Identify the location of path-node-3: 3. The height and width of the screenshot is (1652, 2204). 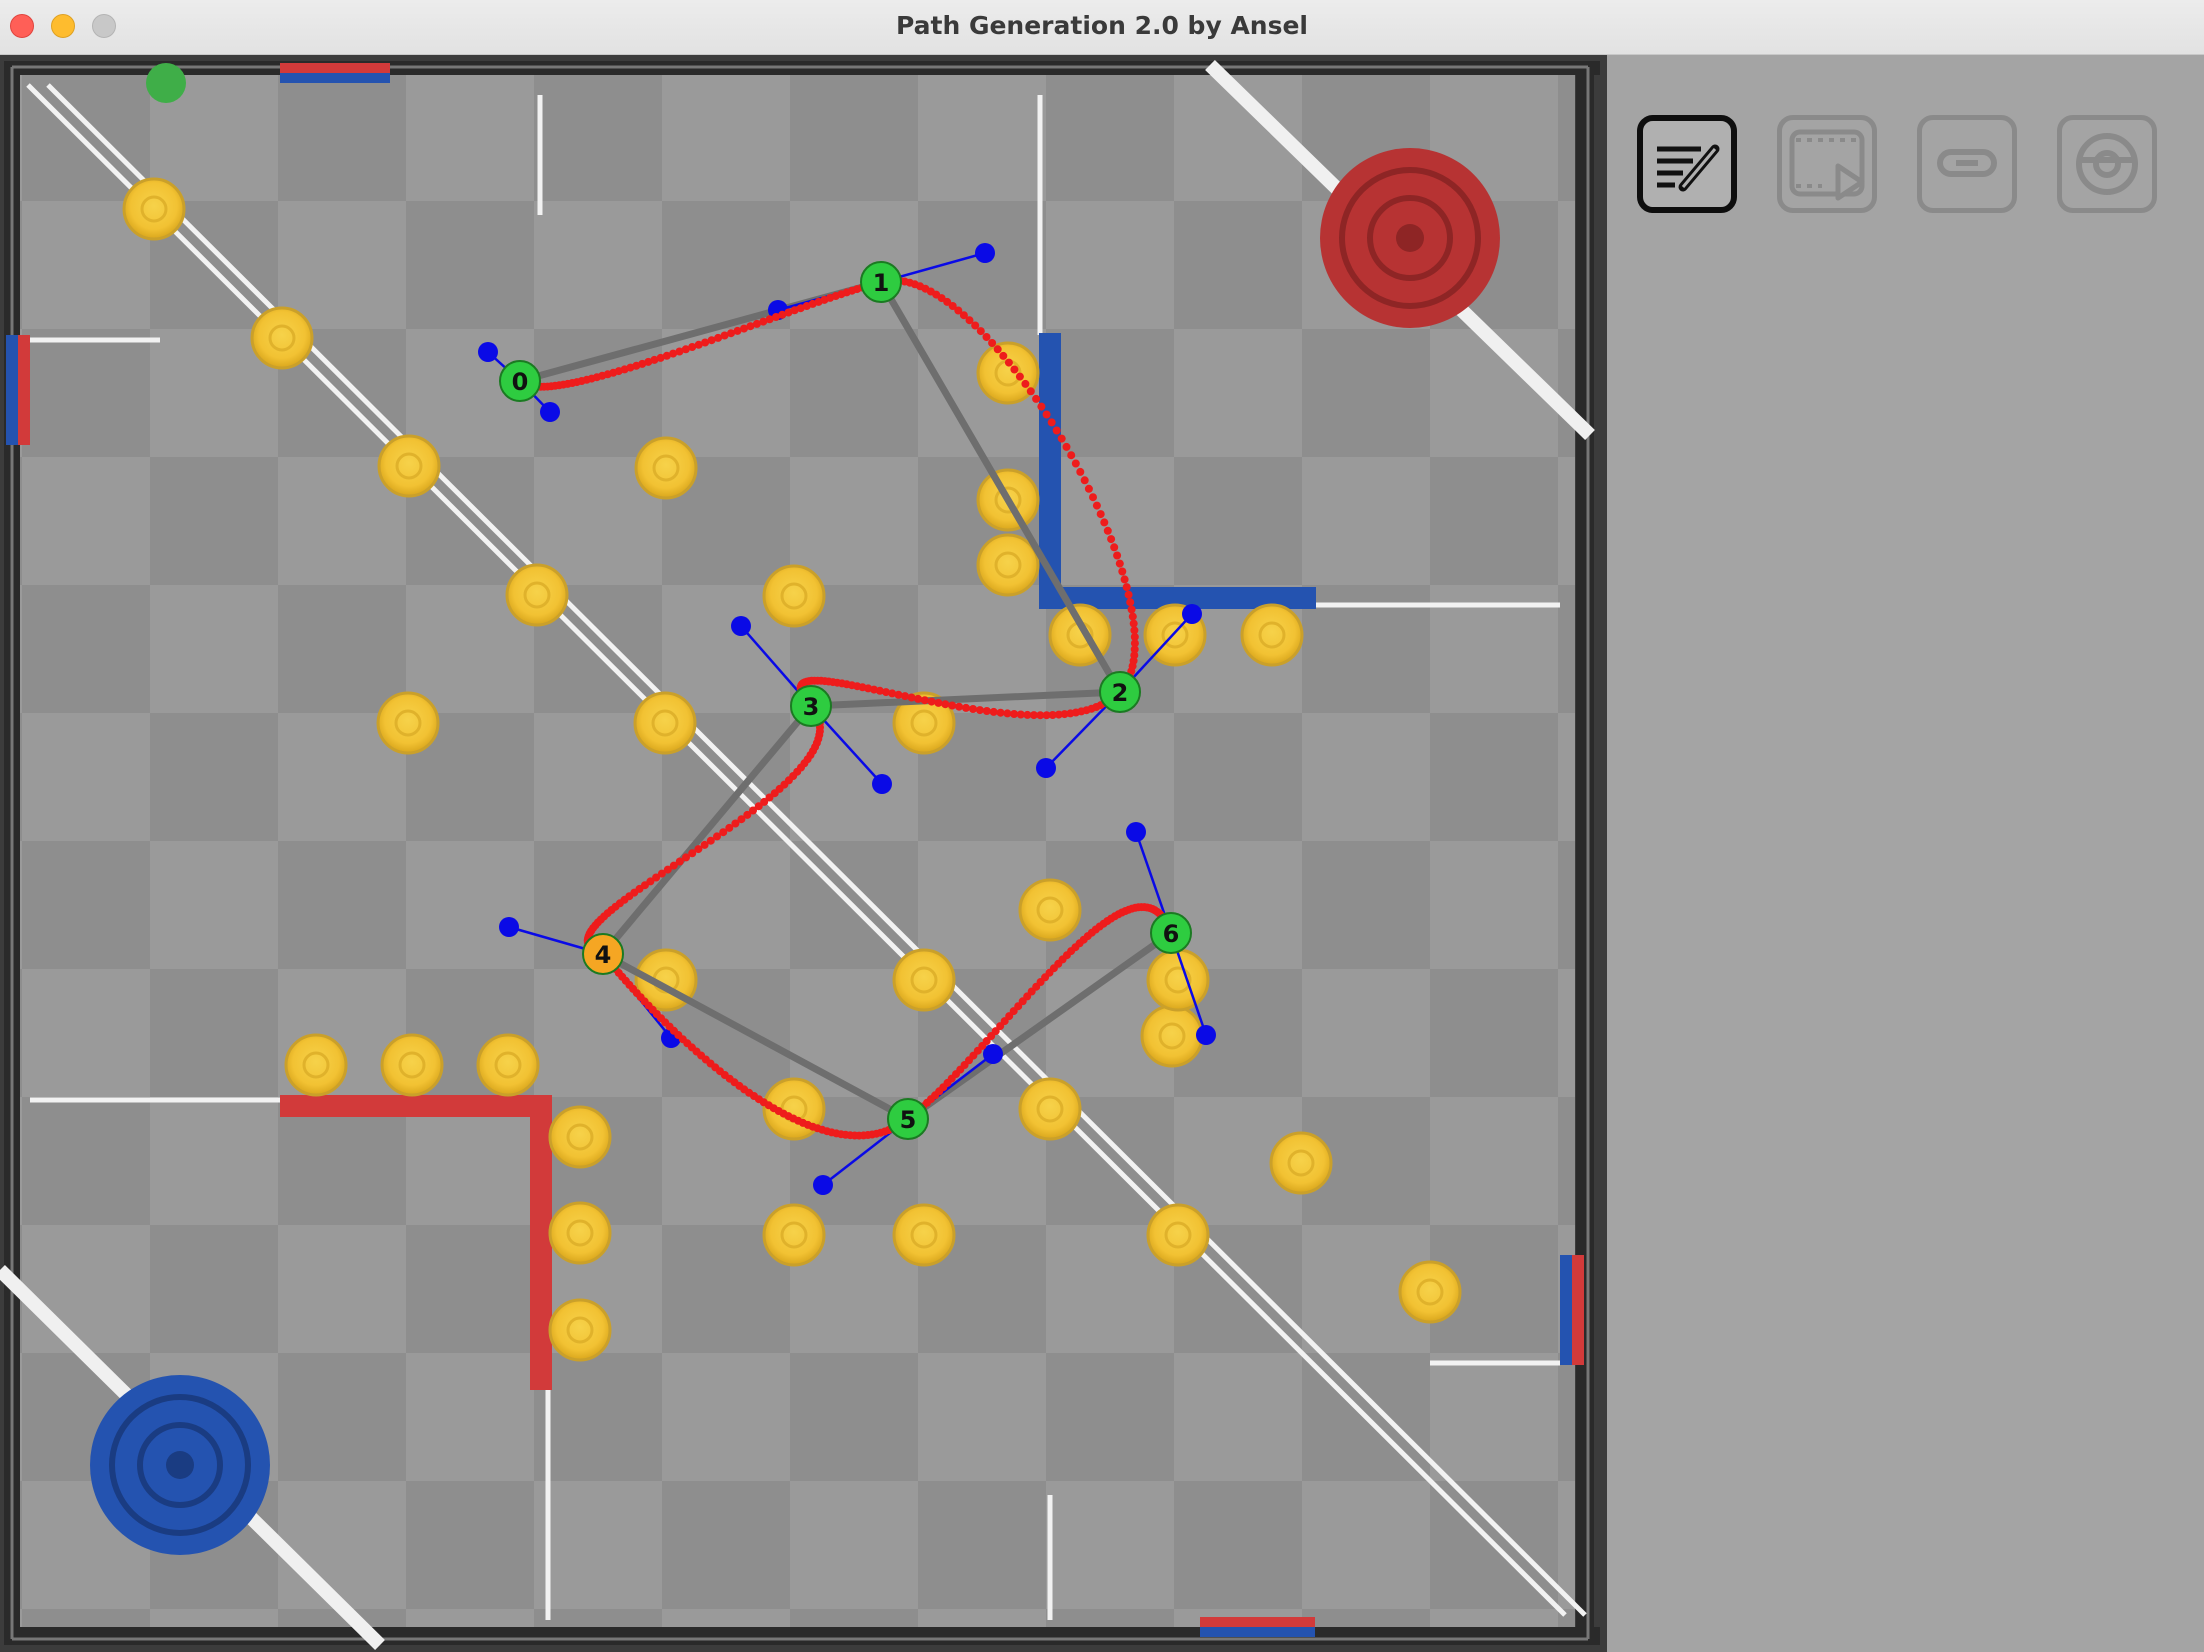
(811, 706).